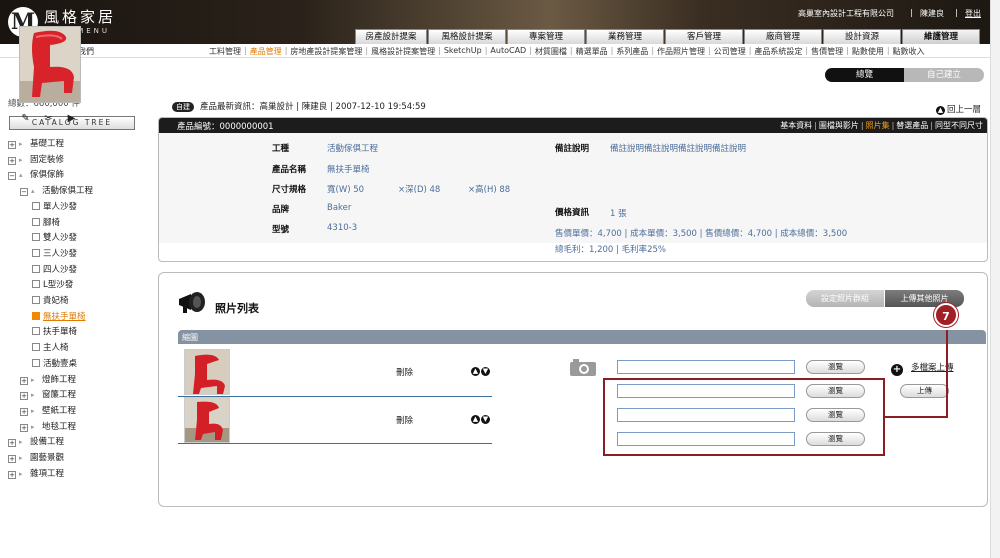 The width and height of the screenshot is (1000, 558). I want to click on subnav-item: 產品管理, so click(266, 51).